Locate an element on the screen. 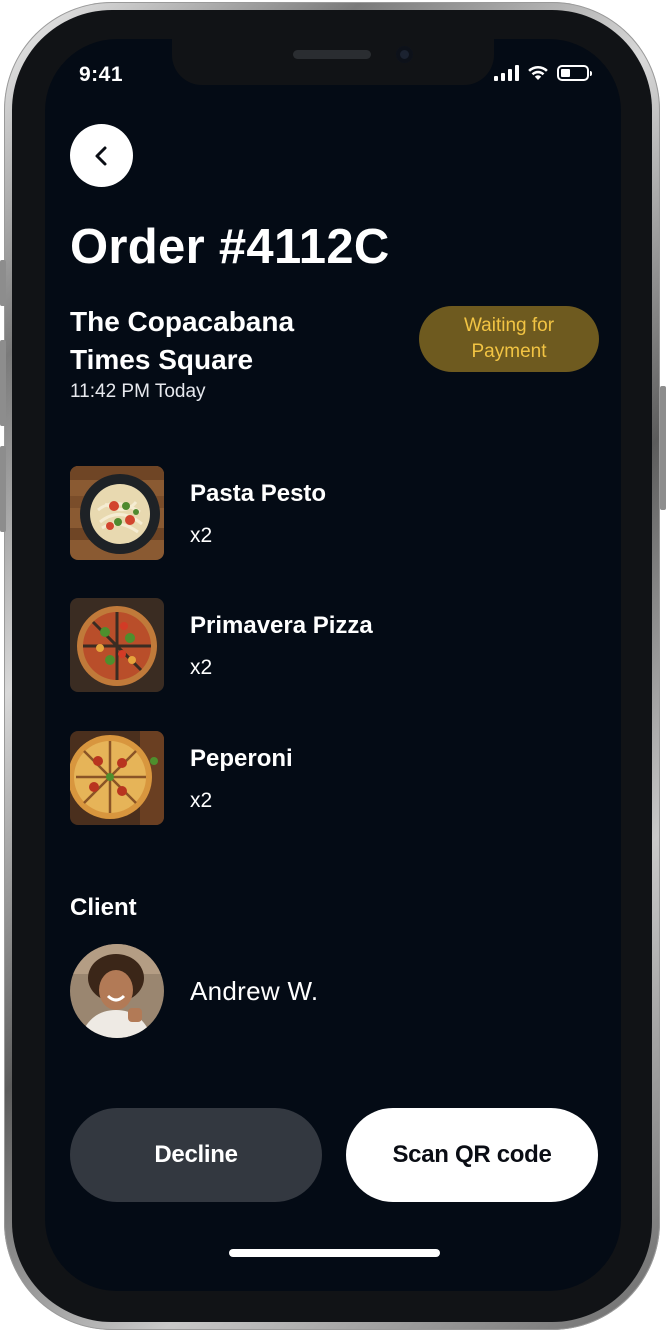 The height and width of the screenshot is (1335, 666). status-time: 9:41 is located at coordinates (101, 74).